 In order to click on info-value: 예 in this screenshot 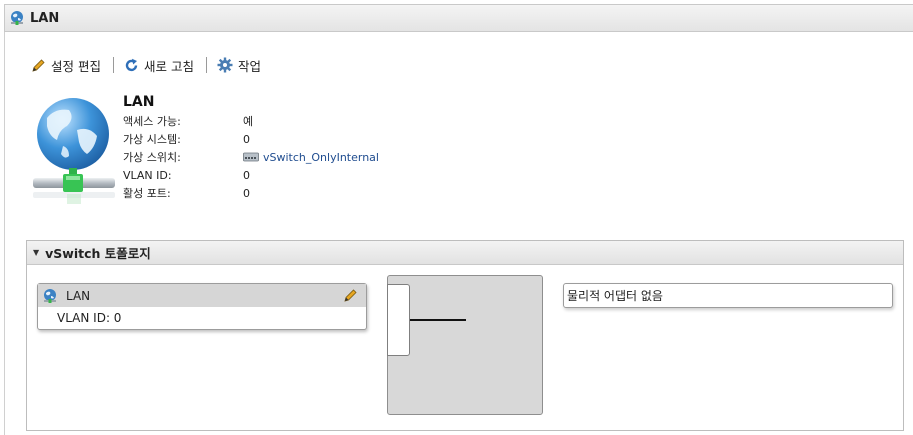, I will do `click(248, 121)`.